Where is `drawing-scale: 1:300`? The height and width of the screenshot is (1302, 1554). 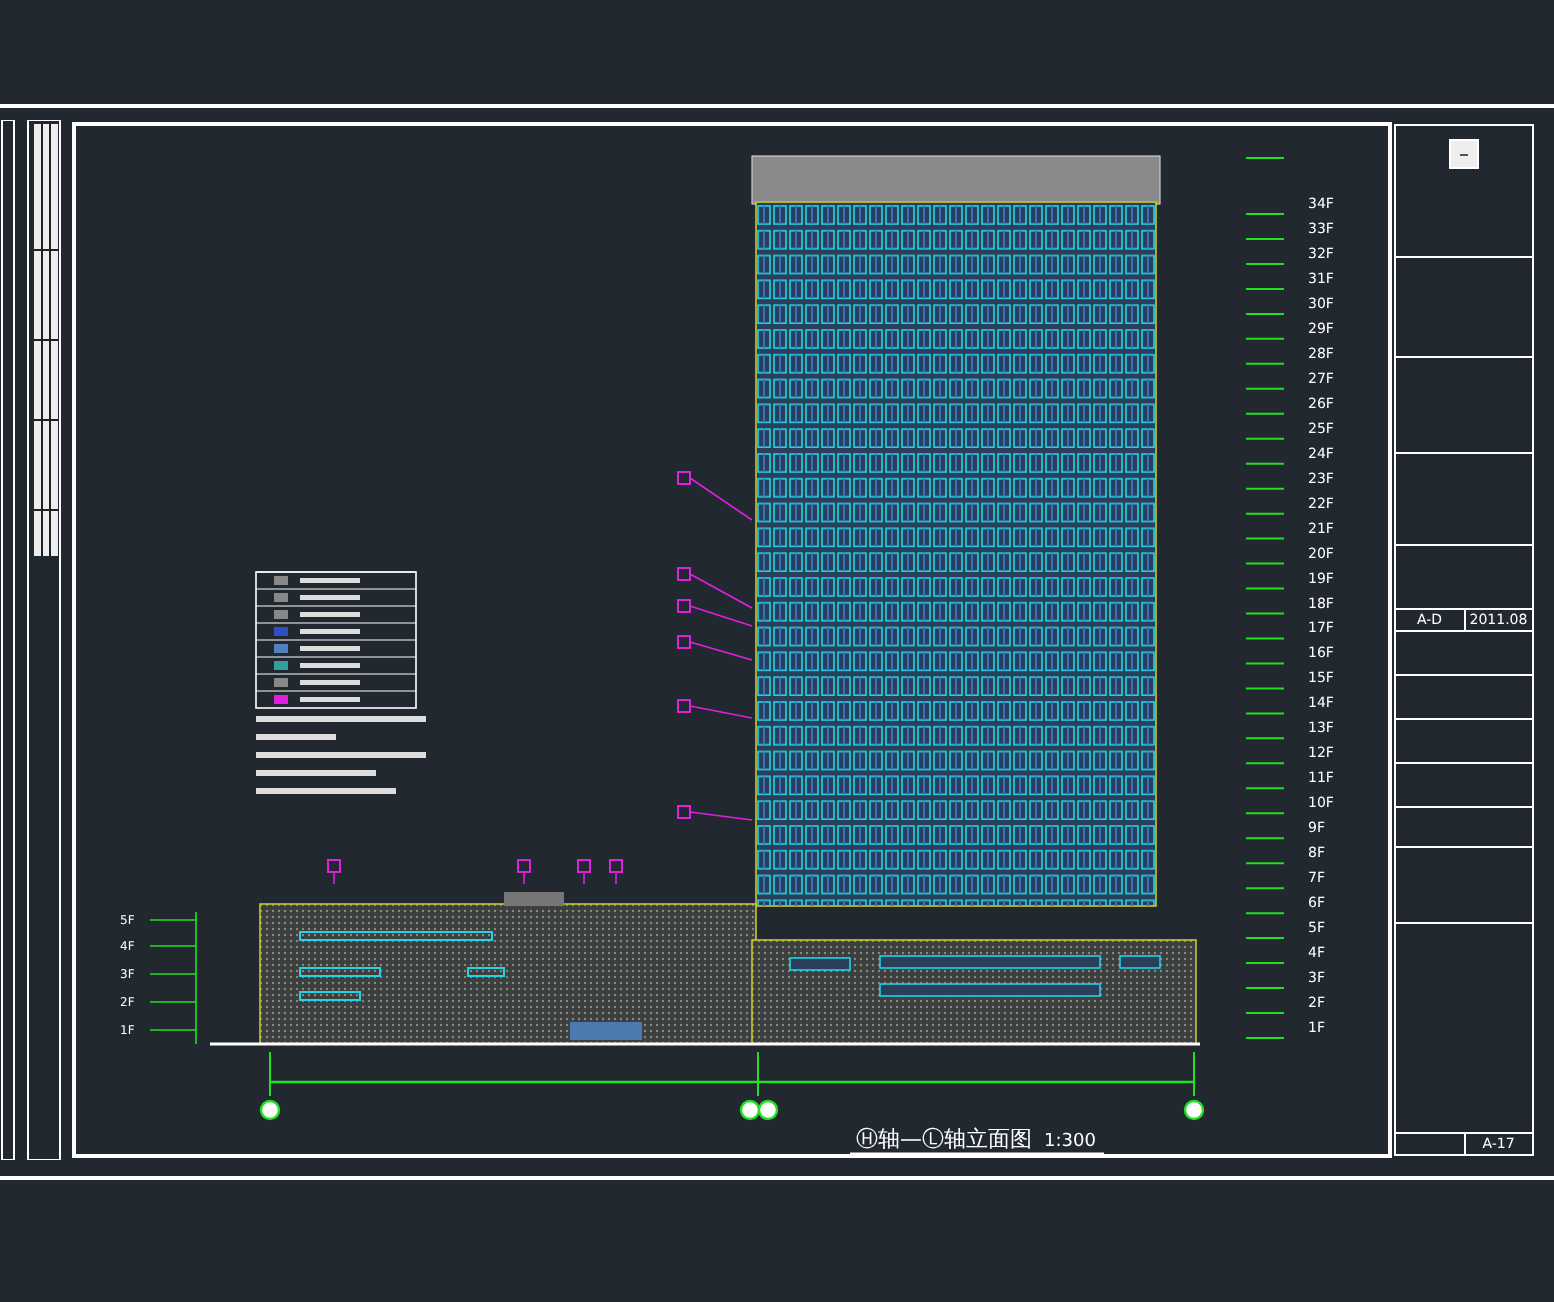 drawing-scale: 1:300 is located at coordinates (1070, 1142).